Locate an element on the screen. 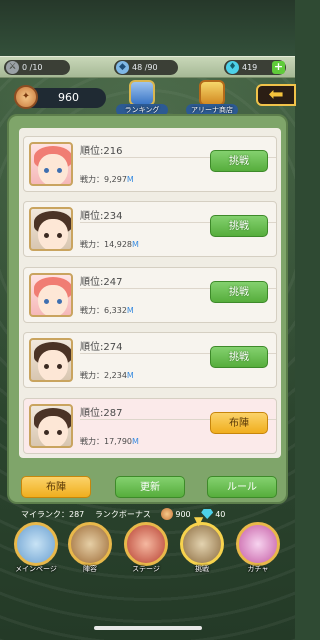 The image size is (320, 640). formation-button: 布陣 is located at coordinates (56, 487).